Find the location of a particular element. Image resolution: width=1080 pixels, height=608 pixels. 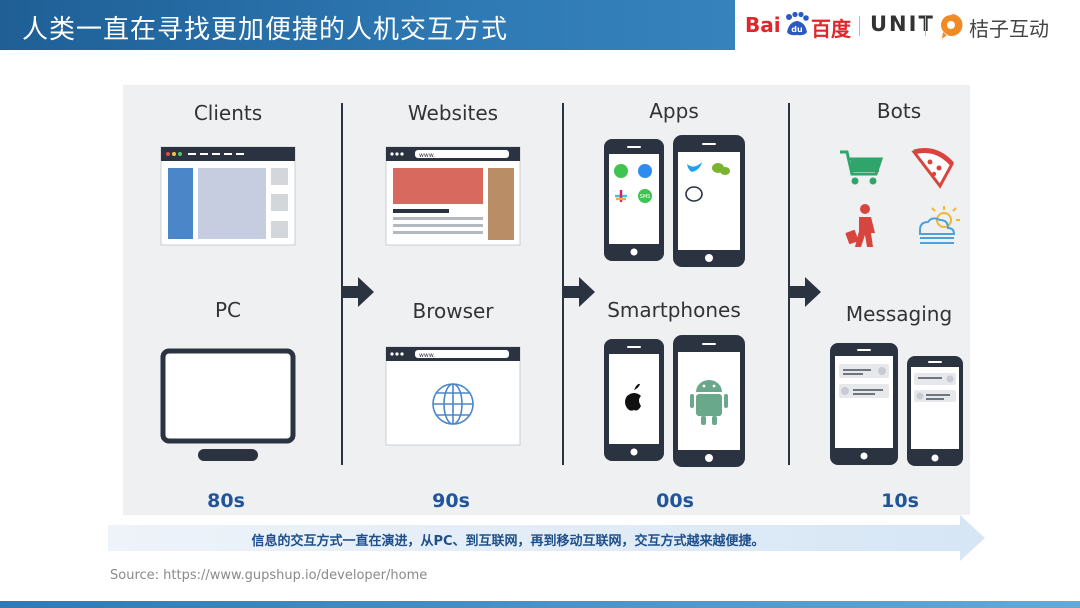

desktop-app-window-icon is located at coordinates (228, 196).